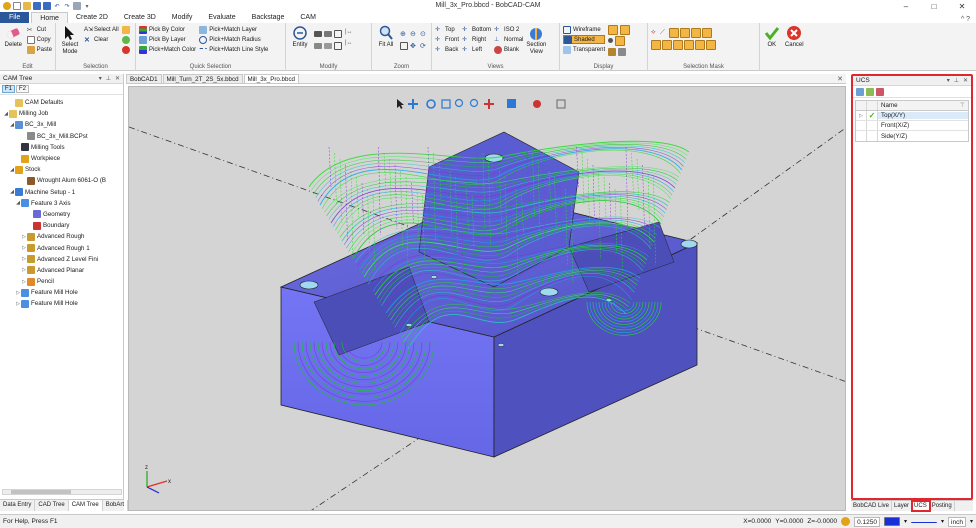  Describe the element at coordinates (957, 521) in the screenshot. I see `units-dropdown: inch` at that location.